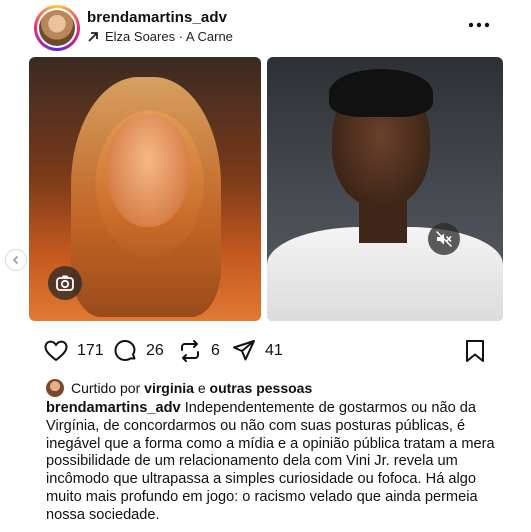  I want to click on bookmark-icon, so click(475, 351).